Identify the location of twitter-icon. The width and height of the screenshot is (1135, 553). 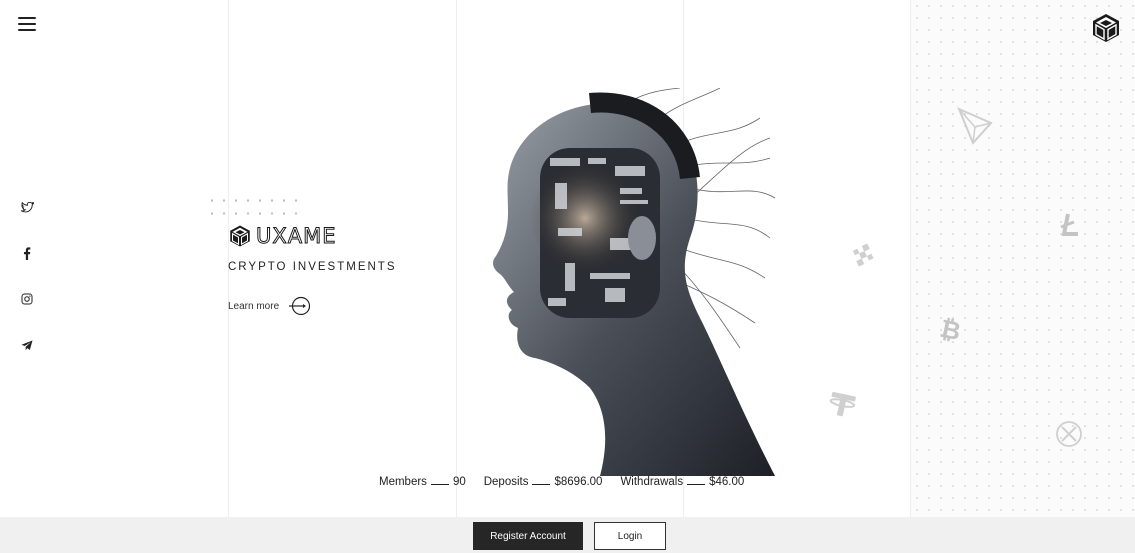
(27, 207).